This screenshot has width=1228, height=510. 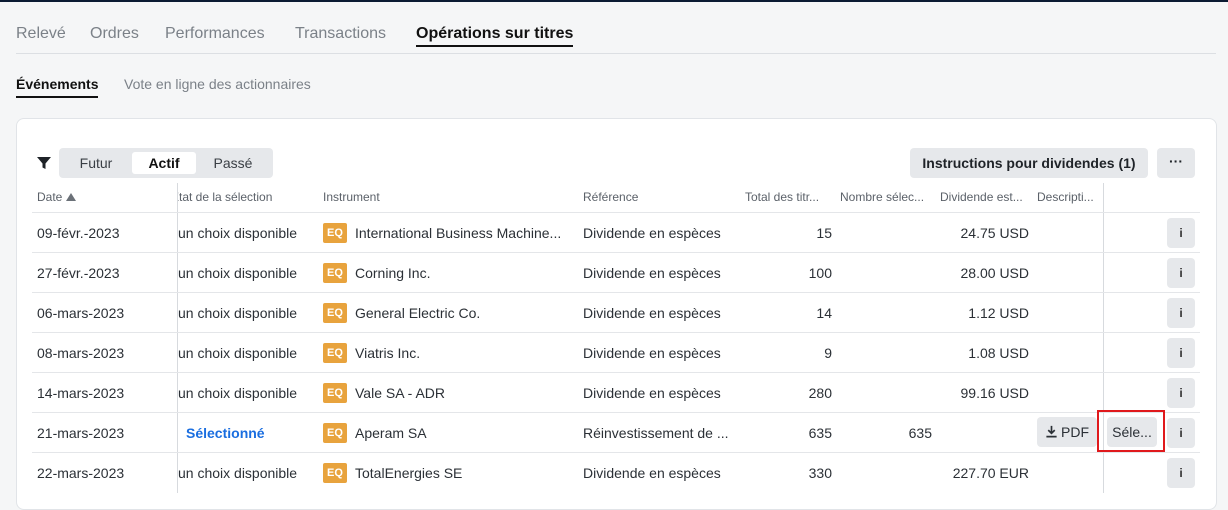 I want to click on cell-dividend: 99.16 USD, so click(x=994, y=393).